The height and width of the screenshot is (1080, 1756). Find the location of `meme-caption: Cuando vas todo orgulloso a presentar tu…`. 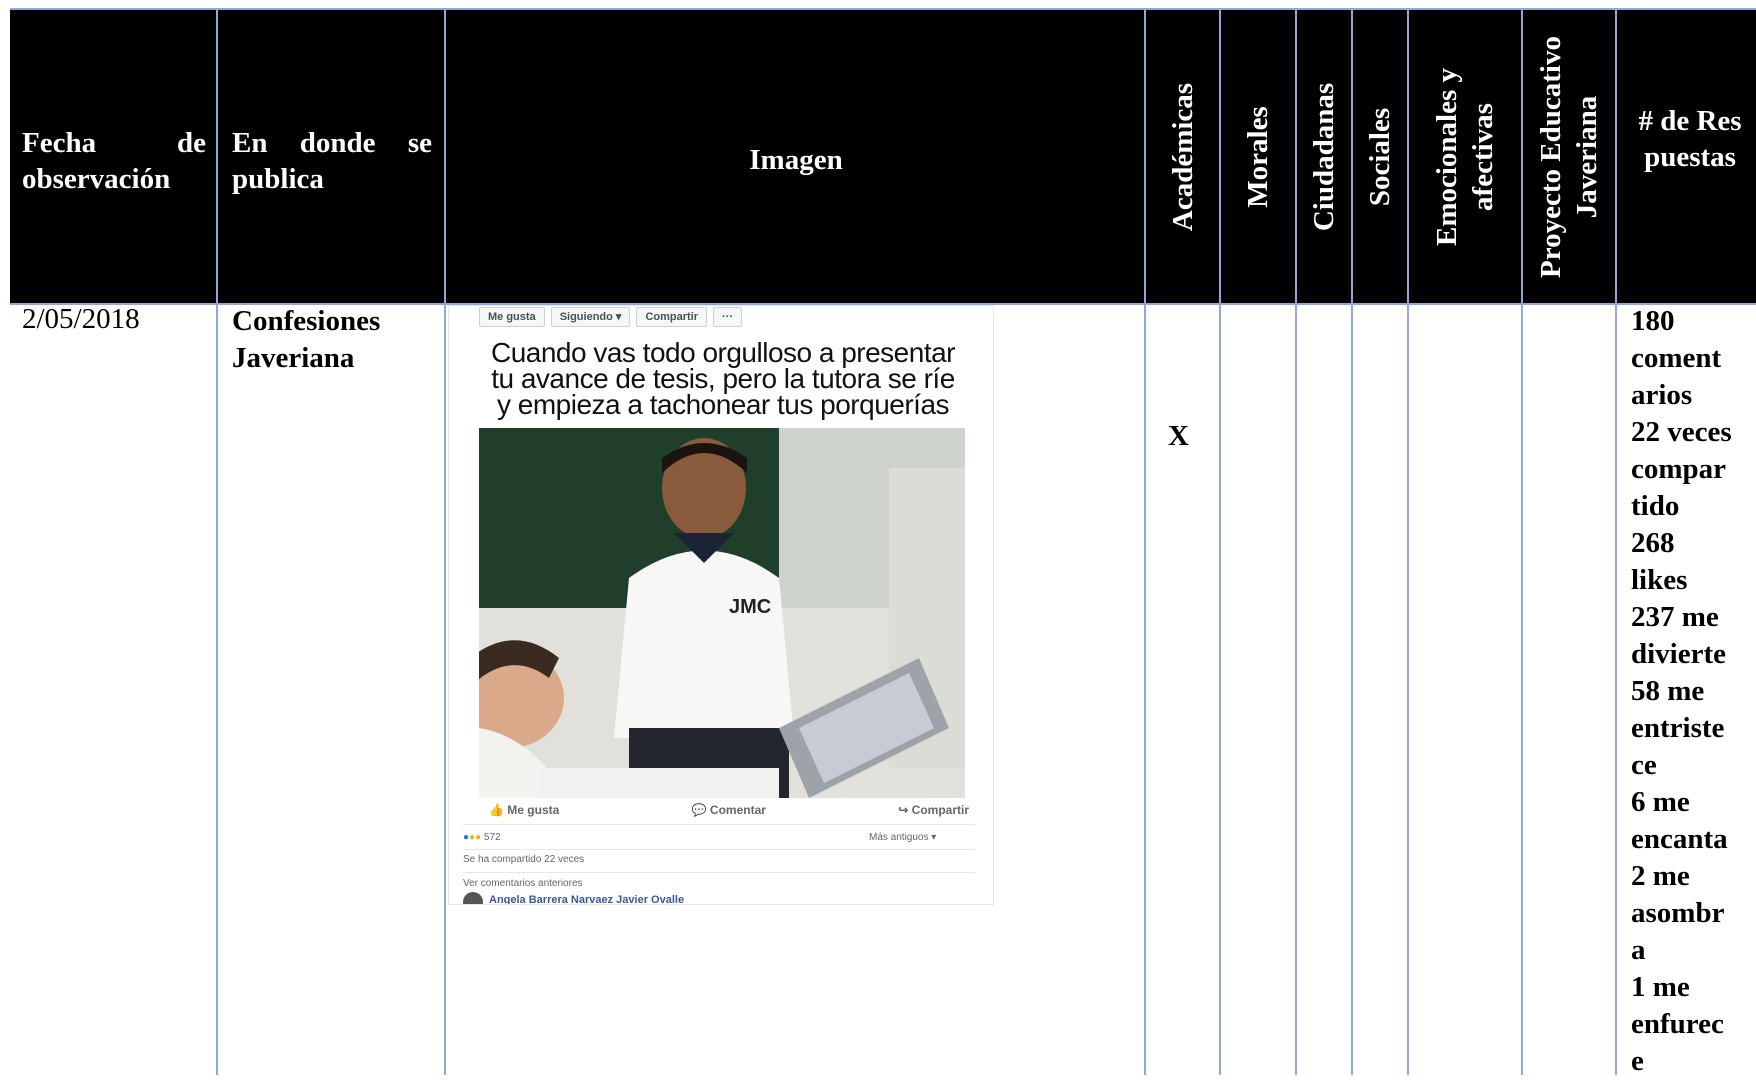

meme-caption: Cuando vas todo orgulloso a presentar tu… is located at coordinates (723, 378).